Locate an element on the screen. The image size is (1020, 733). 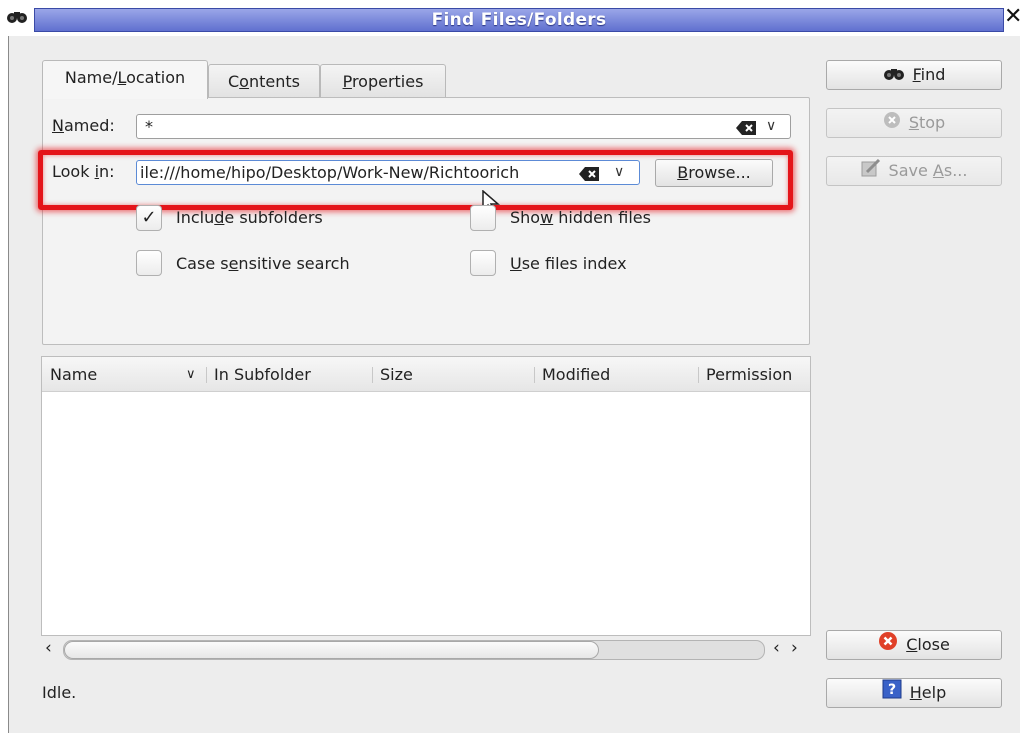
case-sensitive-checkbox is located at coordinates (149, 263).